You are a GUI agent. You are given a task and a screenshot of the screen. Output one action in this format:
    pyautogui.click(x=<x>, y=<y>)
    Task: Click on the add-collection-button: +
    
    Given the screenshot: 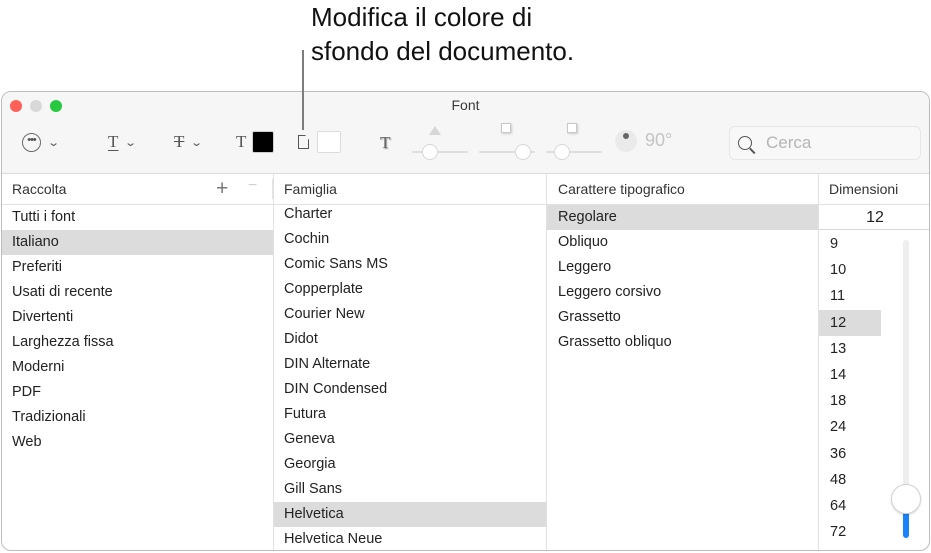 What is the action you would take?
    pyautogui.click(x=222, y=189)
    